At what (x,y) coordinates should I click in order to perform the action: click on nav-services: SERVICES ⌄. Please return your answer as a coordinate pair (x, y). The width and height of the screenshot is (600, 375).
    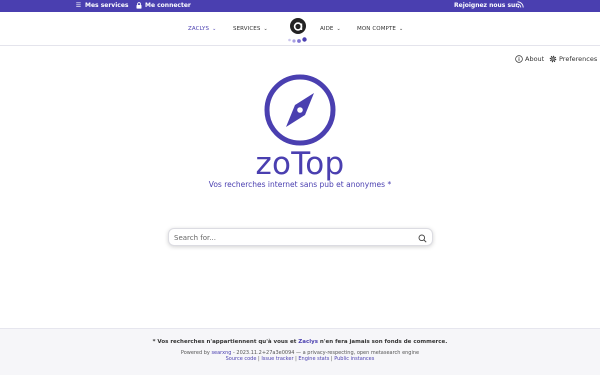
    Looking at the image, I should click on (250, 29).